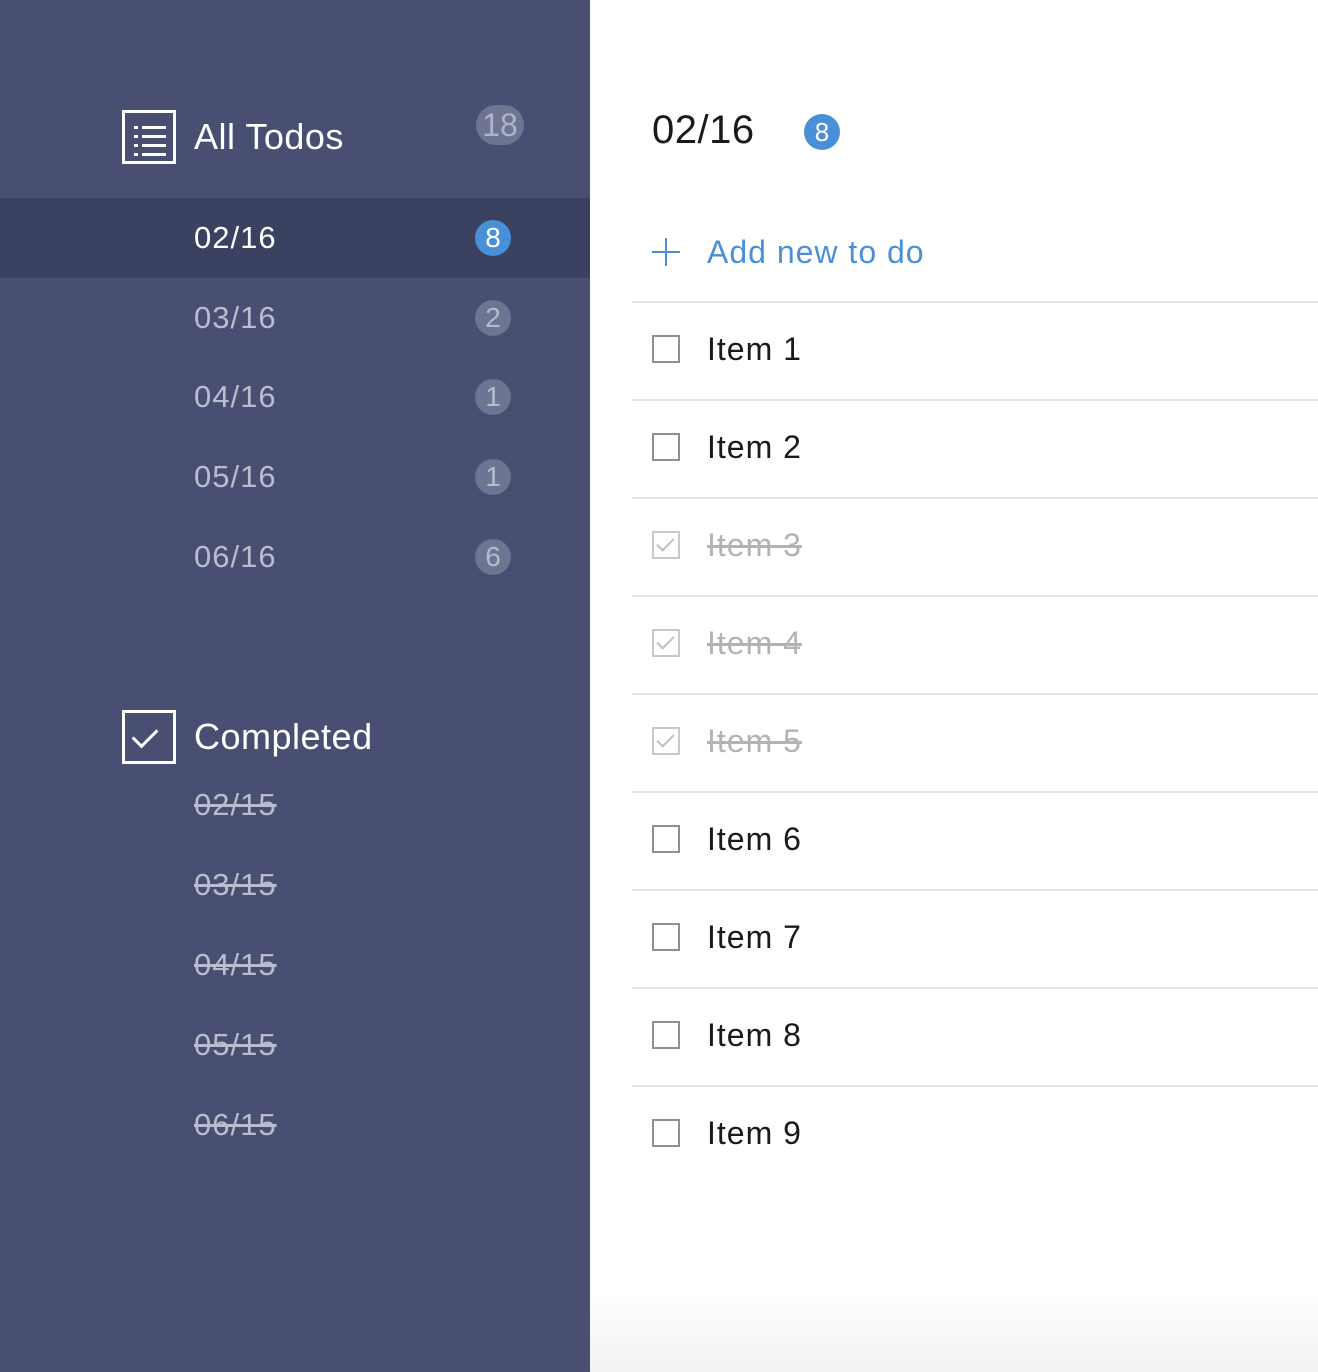 This screenshot has height=1372, width=1318. I want to click on date-label: 02/16, so click(235, 237).